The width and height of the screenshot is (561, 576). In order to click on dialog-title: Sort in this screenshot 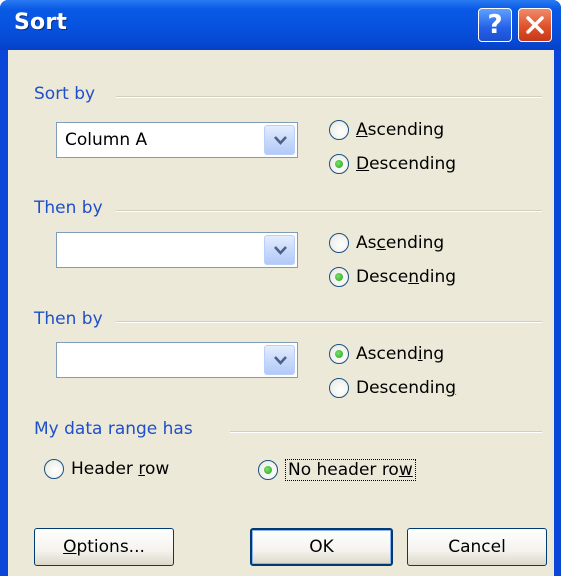, I will do `click(41, 22)`.